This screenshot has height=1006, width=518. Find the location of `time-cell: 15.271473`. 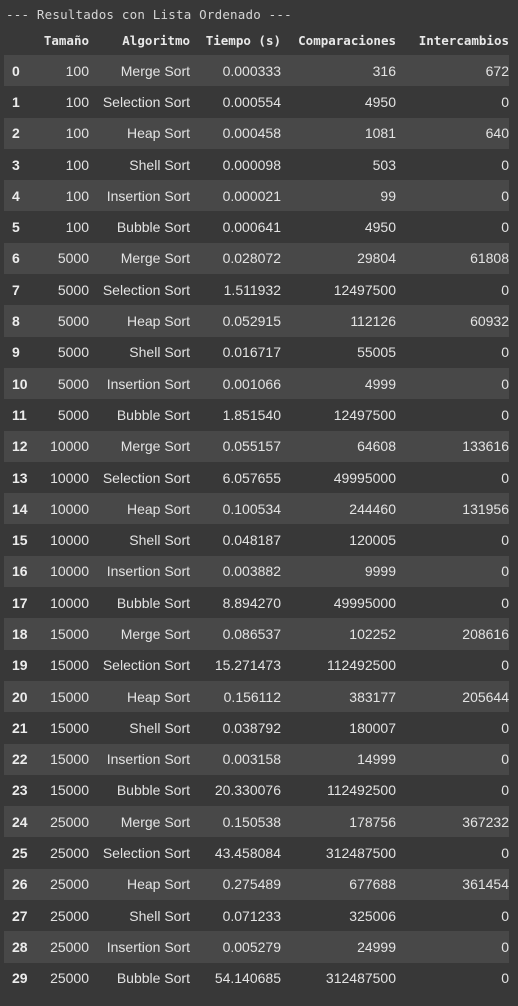

time-cell: 15.271473 is located at coordinates (247, 665).